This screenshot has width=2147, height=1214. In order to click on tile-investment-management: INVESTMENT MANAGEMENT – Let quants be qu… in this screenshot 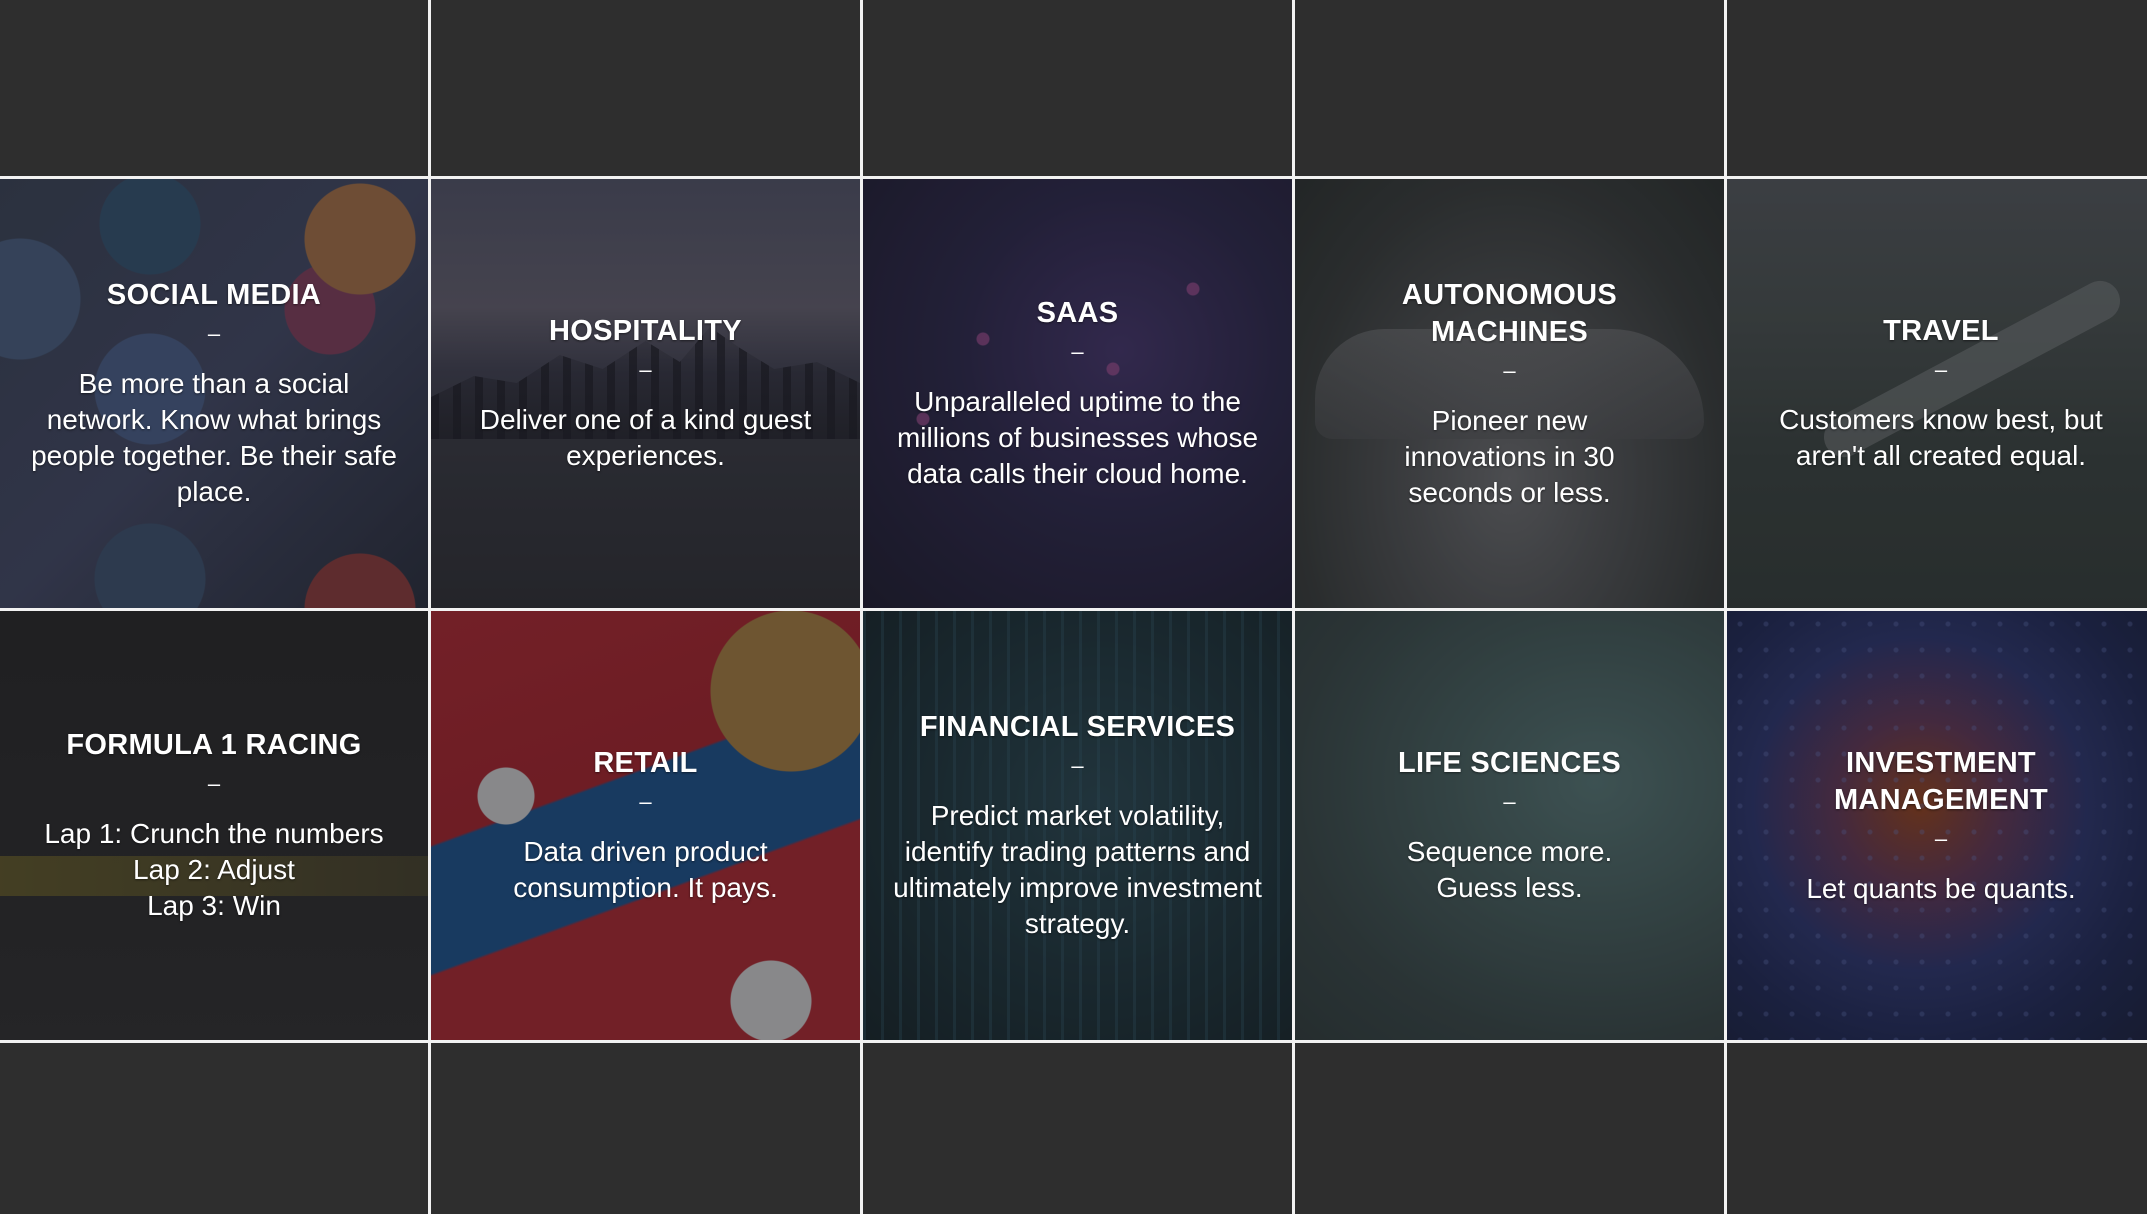, I will do `click(1937, 825)`.